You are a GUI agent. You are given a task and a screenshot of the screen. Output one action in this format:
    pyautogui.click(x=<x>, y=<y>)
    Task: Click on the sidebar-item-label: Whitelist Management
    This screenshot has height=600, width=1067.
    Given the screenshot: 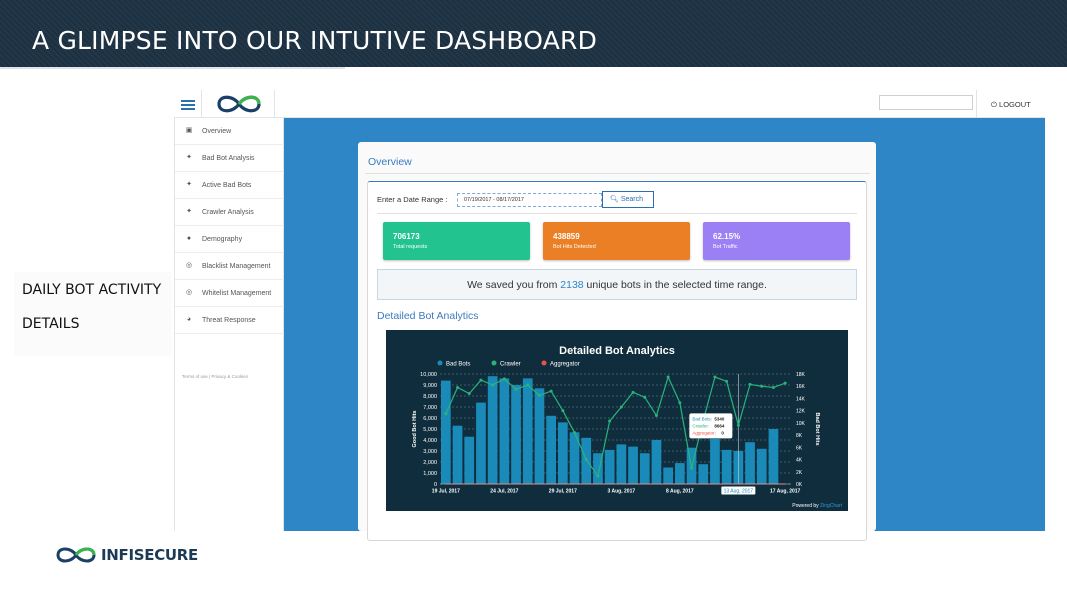 What is the action you would take?
    pyautogui.click(x=237, y=293)
    